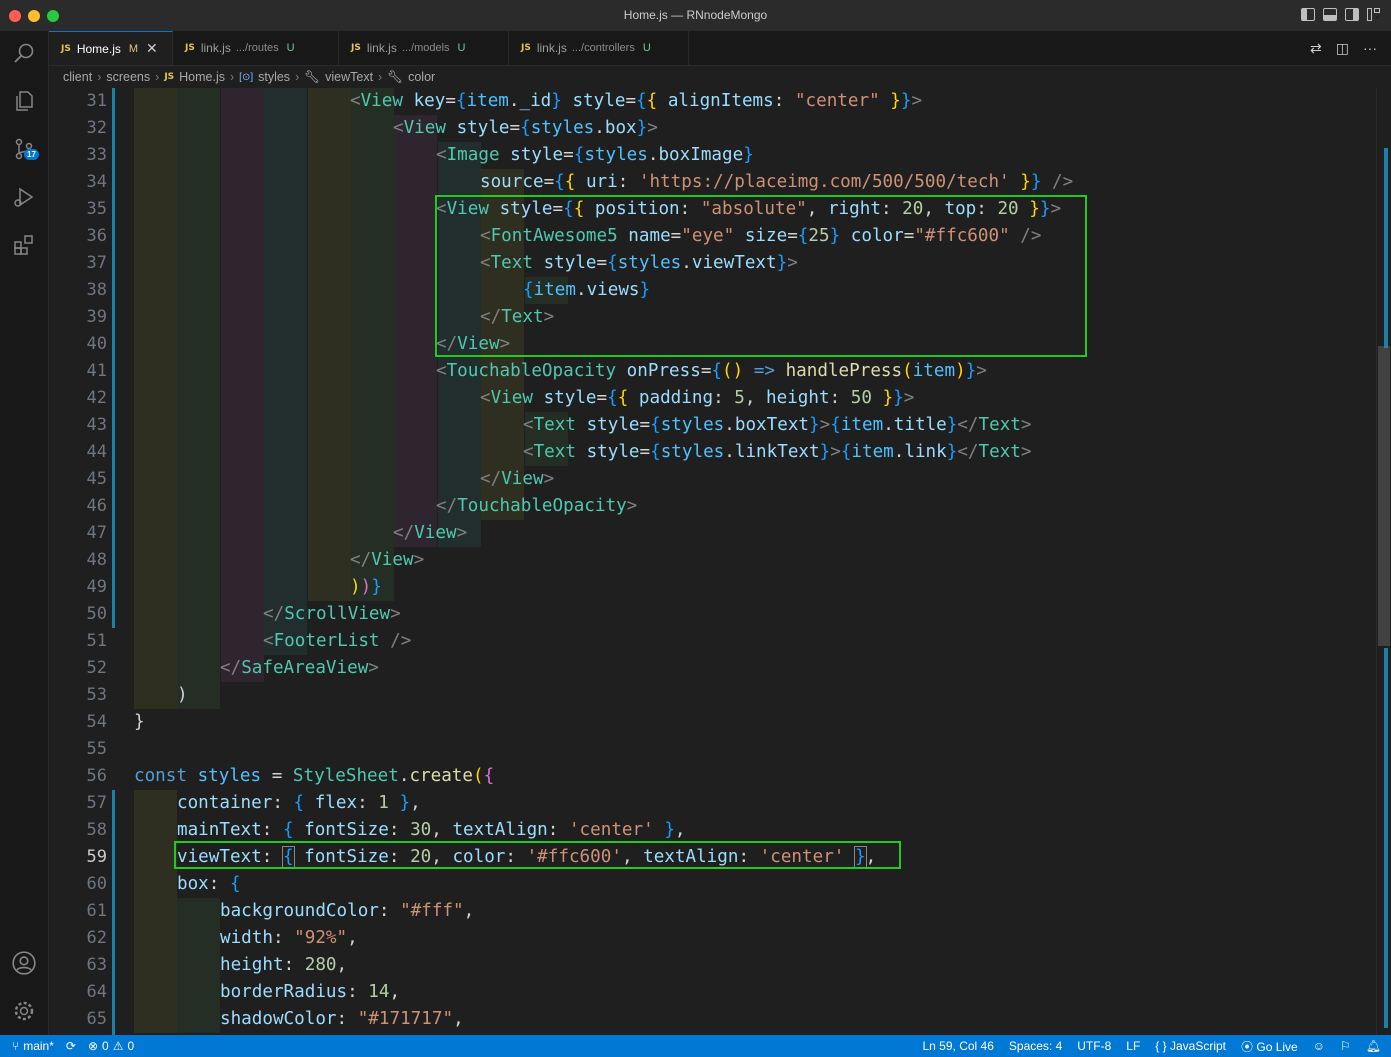 This screenshot has height=1057, width=1391. Describe the element at coordinates (1386, 838) in the screenshot. I see `overview-ruler-mark` at that location.